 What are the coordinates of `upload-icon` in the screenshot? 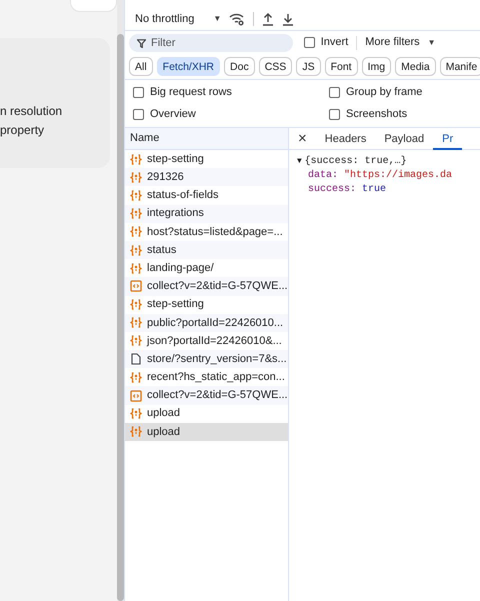 It's located at (268, 19).